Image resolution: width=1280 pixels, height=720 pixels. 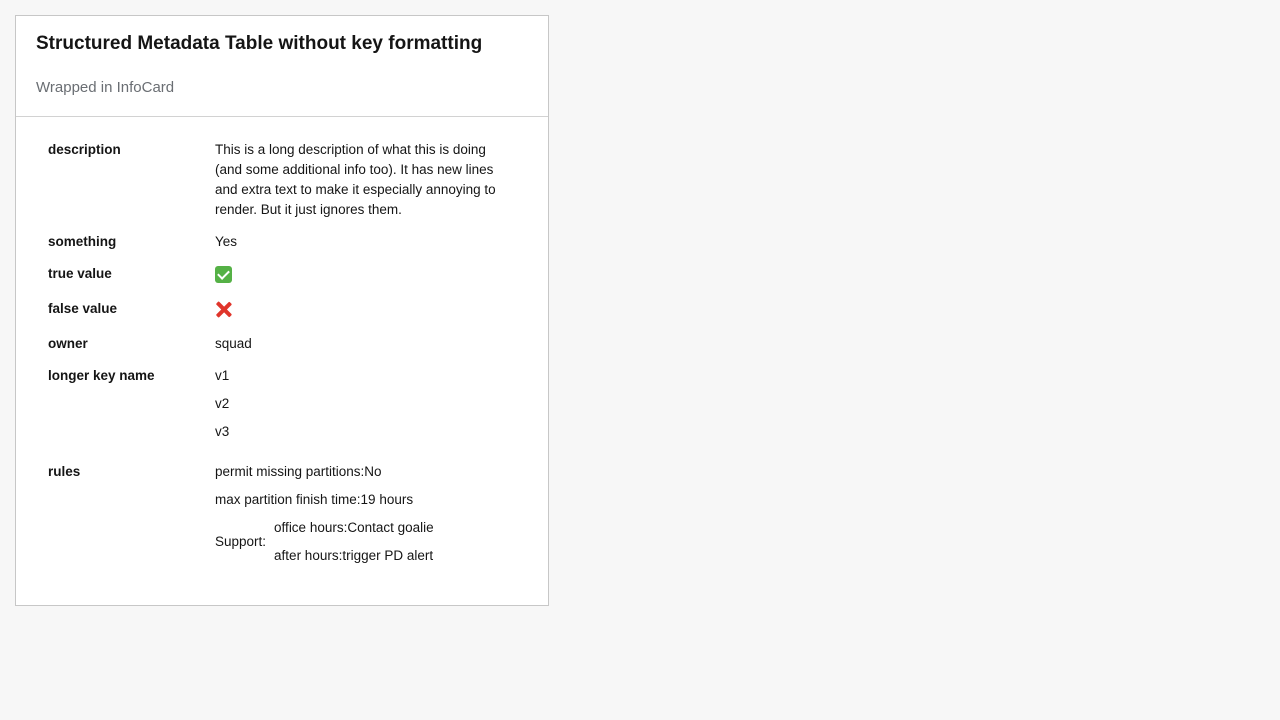 What do you see at coordinates (64, 471) in the screenshot?
I see `key-rules: rules` at bounding box center [64, 471].